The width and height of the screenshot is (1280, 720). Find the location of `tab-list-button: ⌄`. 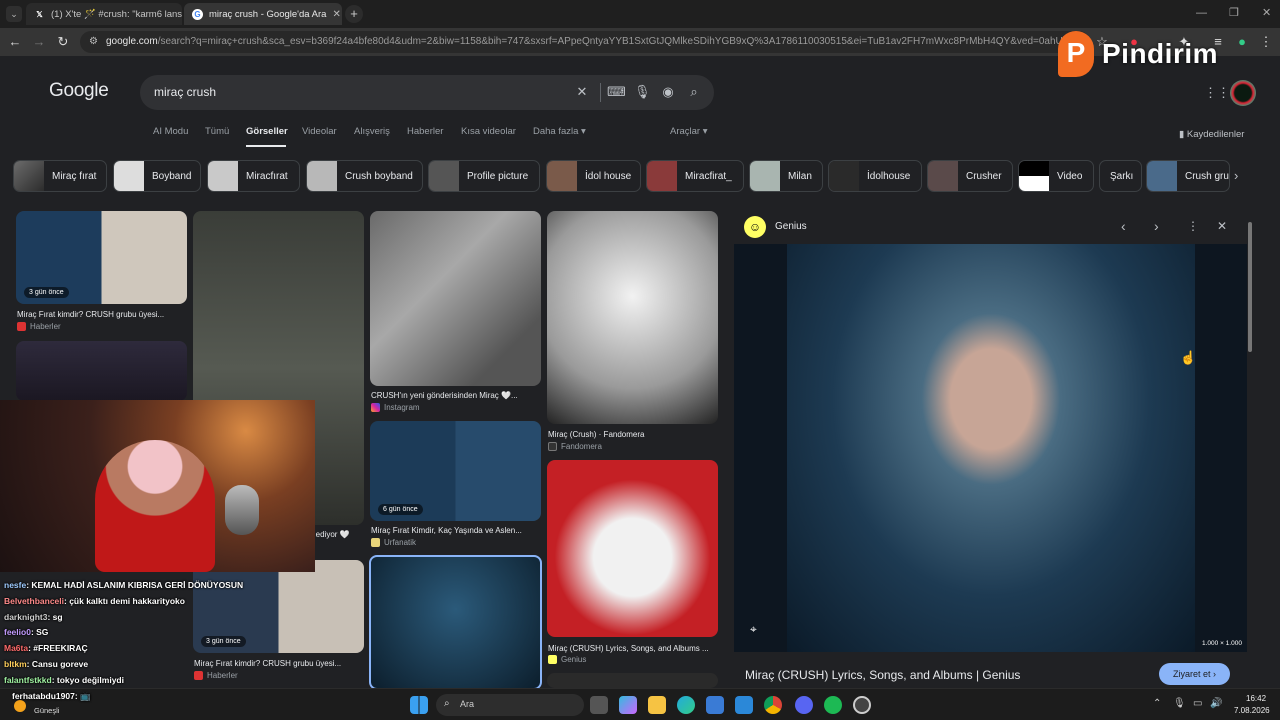

tab-list-button: ⌄ is located at coordinates (14, 14).